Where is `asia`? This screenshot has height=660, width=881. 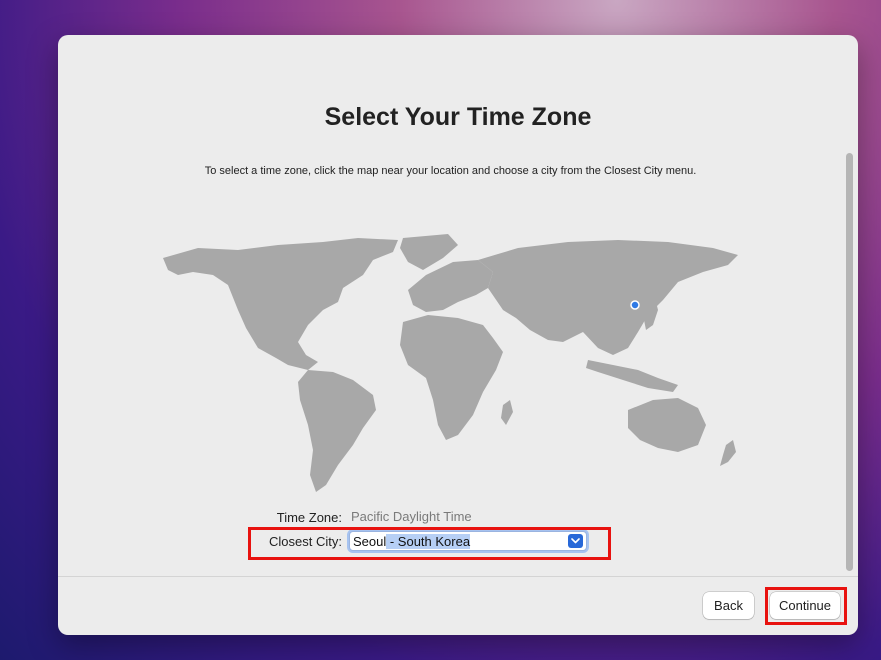 asia is located at coordinates (608, 297).